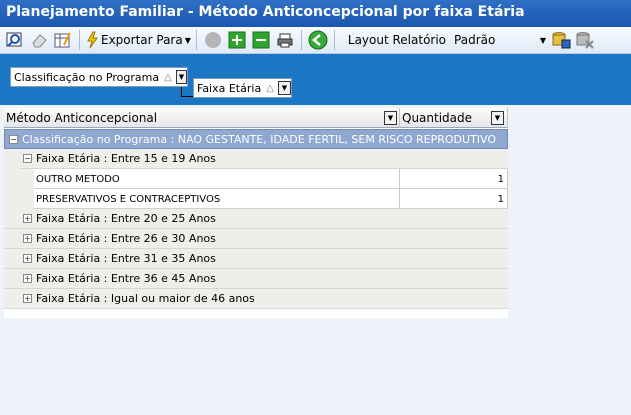 This screenshot has width=631, height=415. What do you see at coordinates (126, 258) in the screenshot?
I see `group-row-label: Faixa Etária : Entre 31 e 35 Anos` at bounding box center [126, 258].